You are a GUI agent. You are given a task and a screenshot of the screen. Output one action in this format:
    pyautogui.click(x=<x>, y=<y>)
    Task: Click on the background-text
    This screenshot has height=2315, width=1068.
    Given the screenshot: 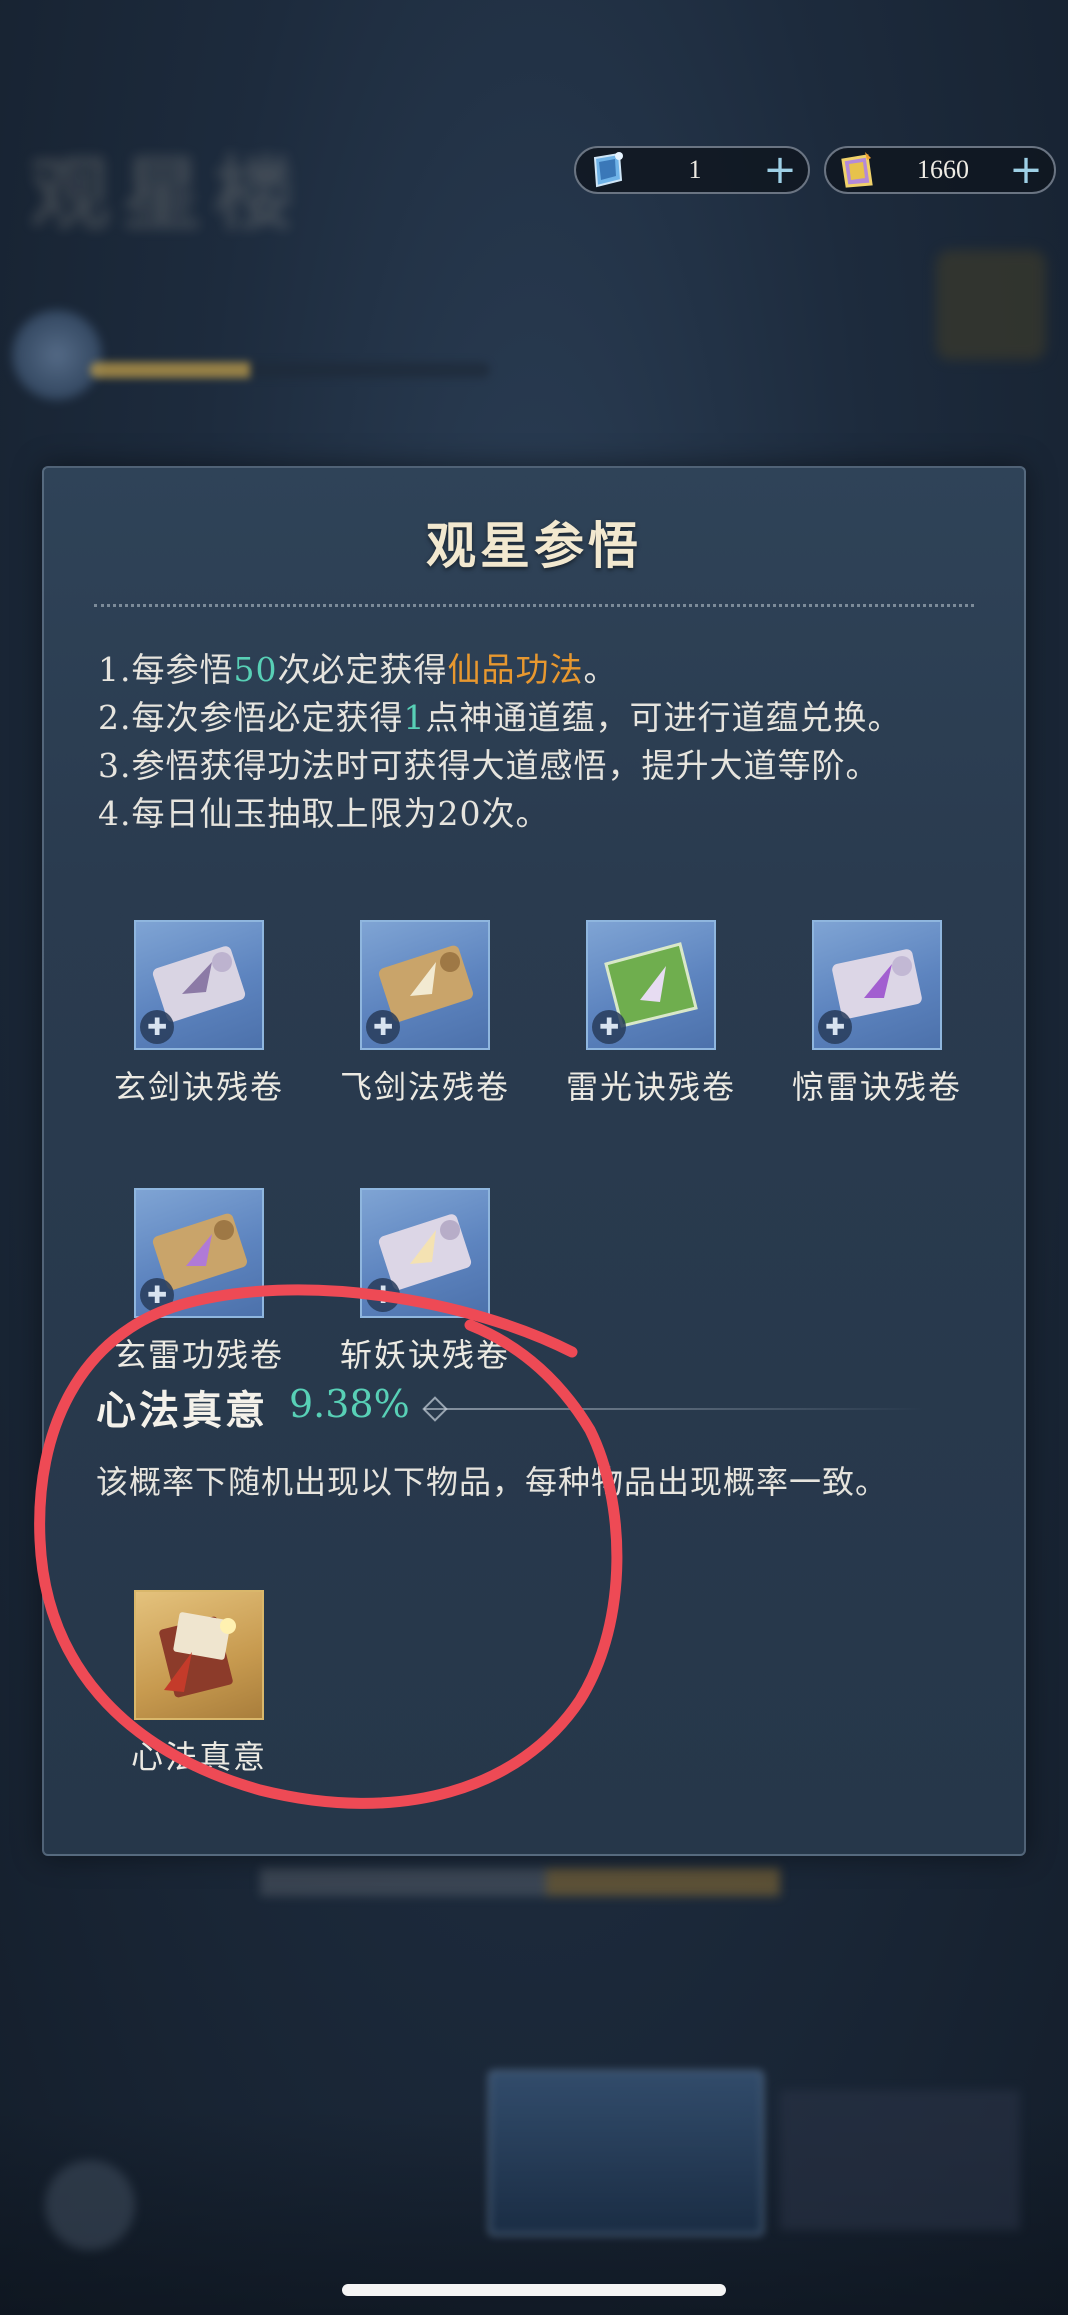 What is the action you would take?
    pyautogui.click(x=520, y=1882)
    